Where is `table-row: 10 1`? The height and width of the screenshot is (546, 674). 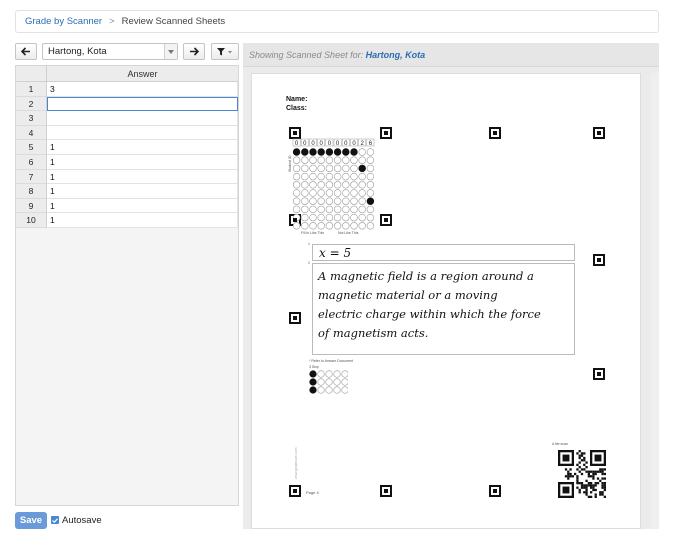
table-row: 10 1 is located at coordinates (127, 220).